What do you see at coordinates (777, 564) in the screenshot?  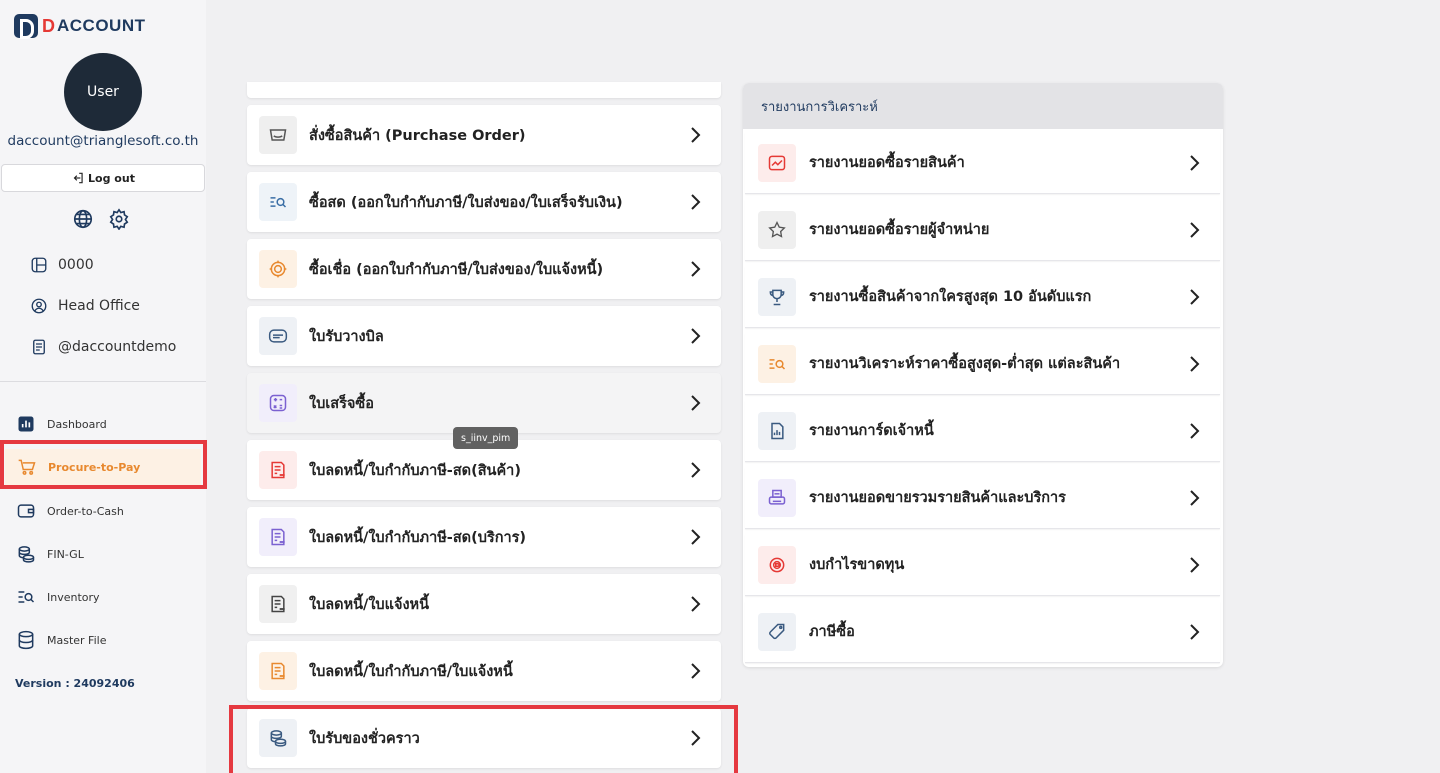 I see `coin-stack-icon` at bounding box center [777, 564].